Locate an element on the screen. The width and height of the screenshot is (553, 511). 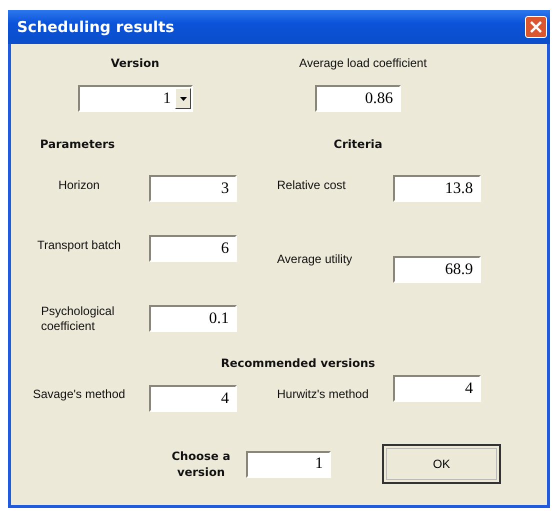
field-label: Choose a version is located at coordinates (201, 464).